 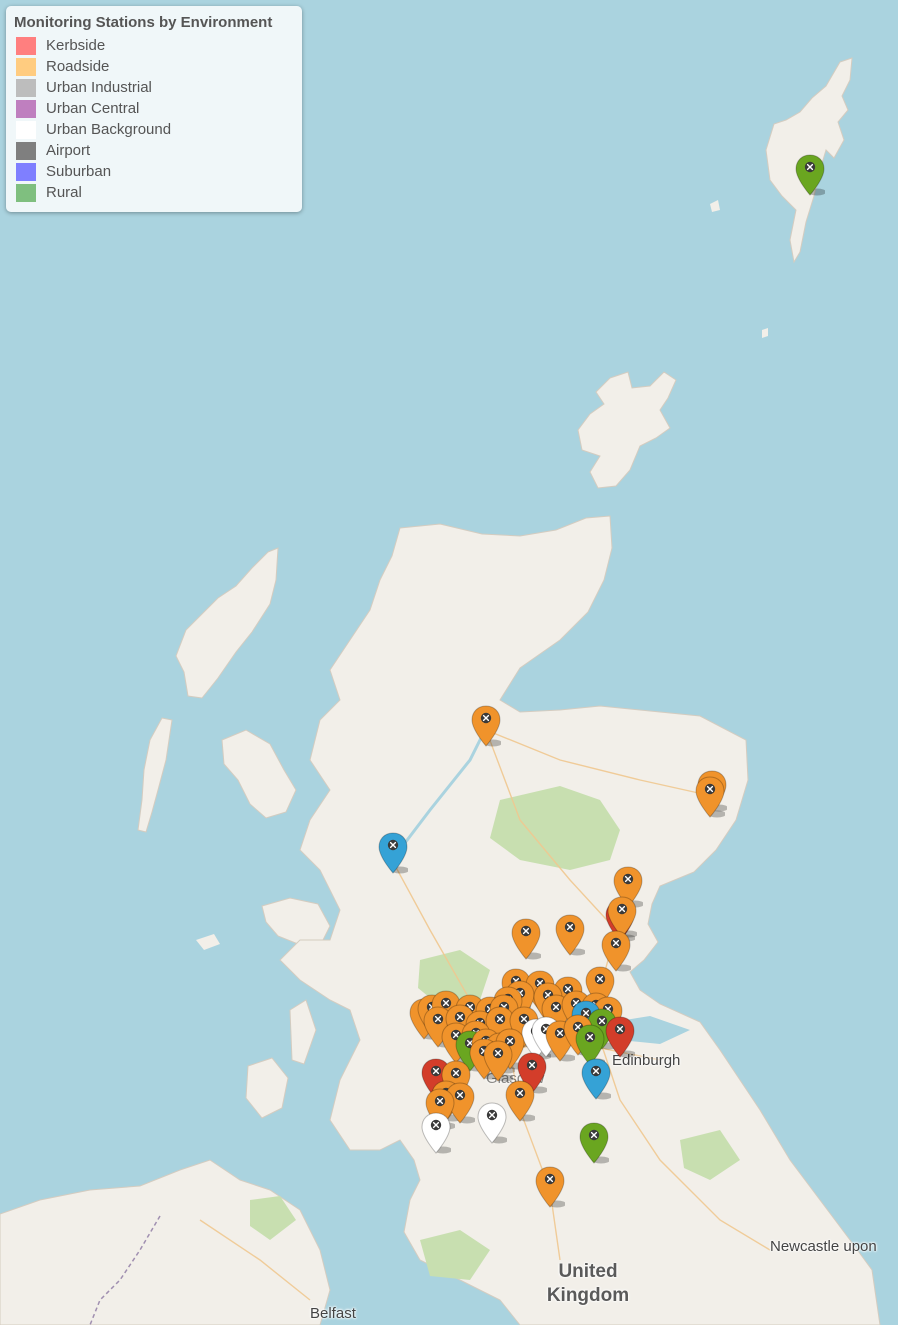 I want to click on legend-label: Rural, so click(x=64, y=192).